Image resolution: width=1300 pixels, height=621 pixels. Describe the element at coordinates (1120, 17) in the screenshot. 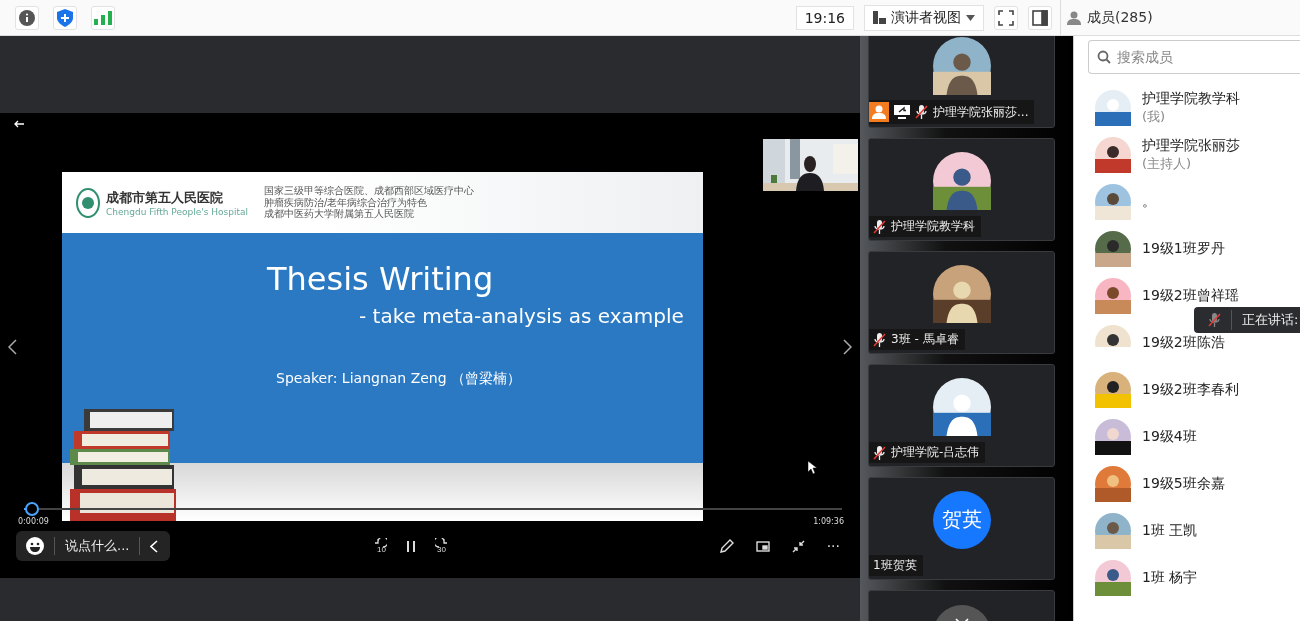

I see `members-title: 成员(285)` at that location.